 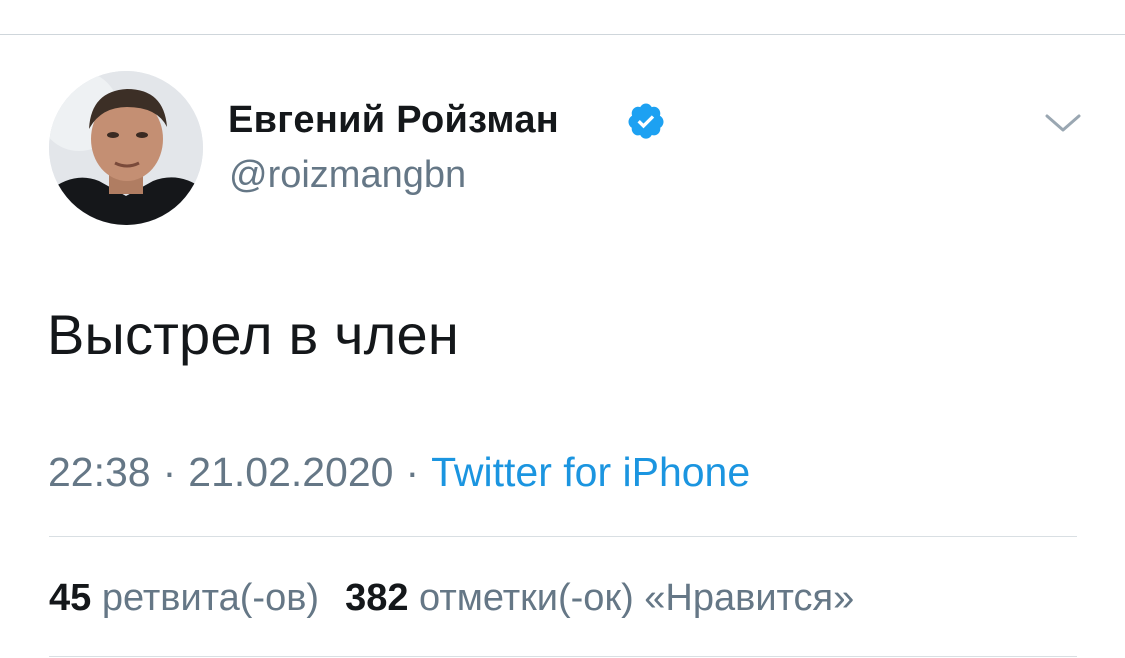 I want to click on tweet-meta: 22:38 · 21.02.2020 · Twitter for iPhone, so click(x=399, y=472).